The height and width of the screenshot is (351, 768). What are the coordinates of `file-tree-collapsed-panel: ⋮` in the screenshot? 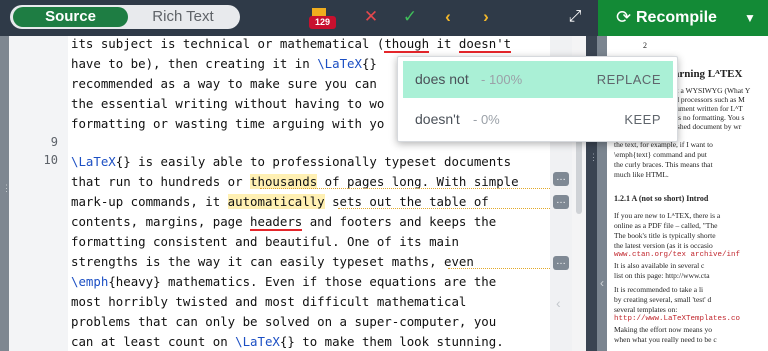 It's located at (5, 193).